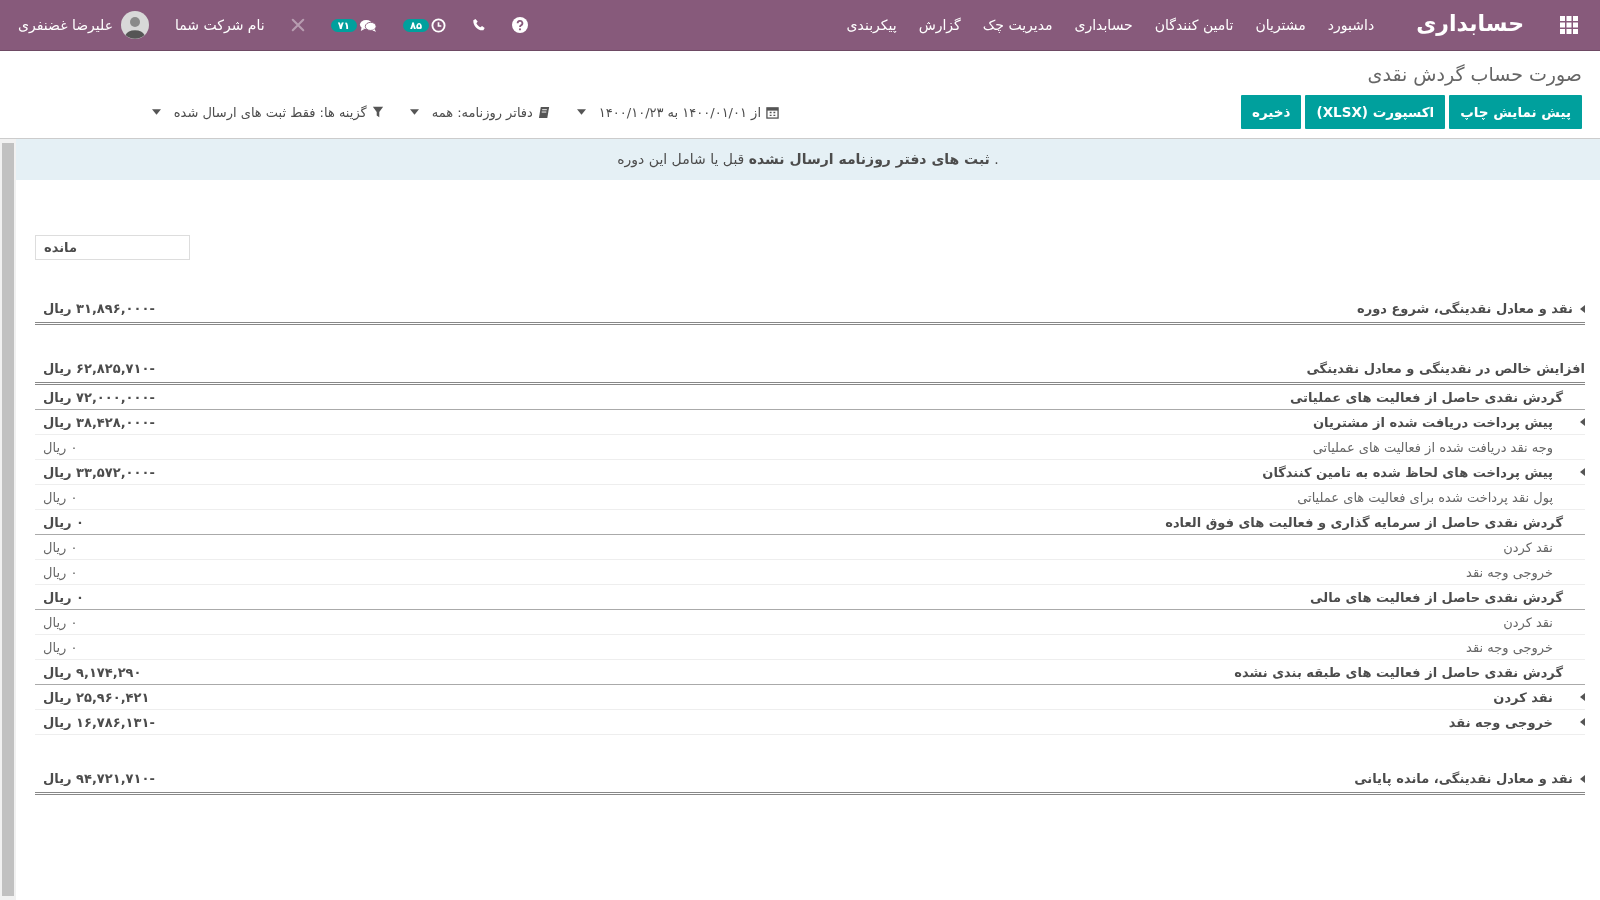 This screenshot has width=1600, height=900. Describe the element at coordinates (135, 25) in the screenshot. I see `avatar-icon` at that location.